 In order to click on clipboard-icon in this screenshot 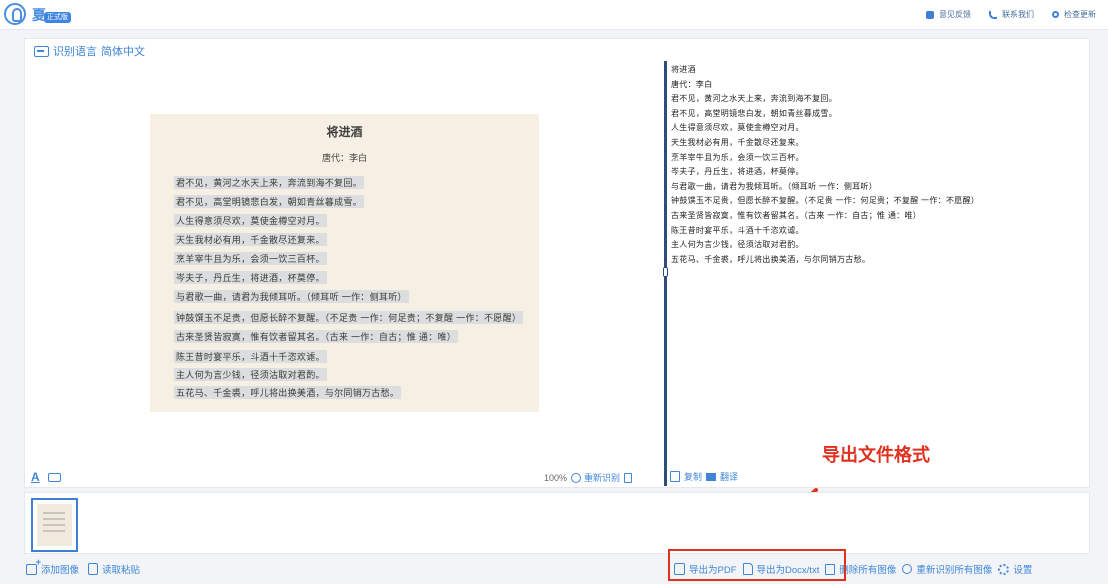, I will do `click(93, 569)`.